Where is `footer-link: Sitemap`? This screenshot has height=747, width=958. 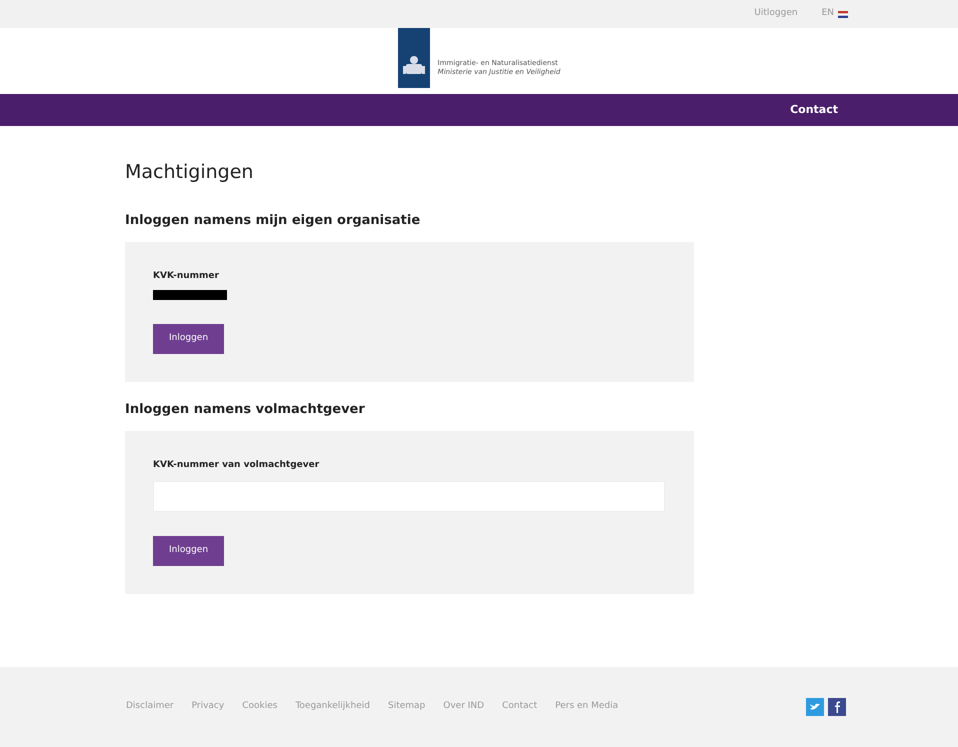 footer-link: Sitemap is located at coordinates (407, 707).